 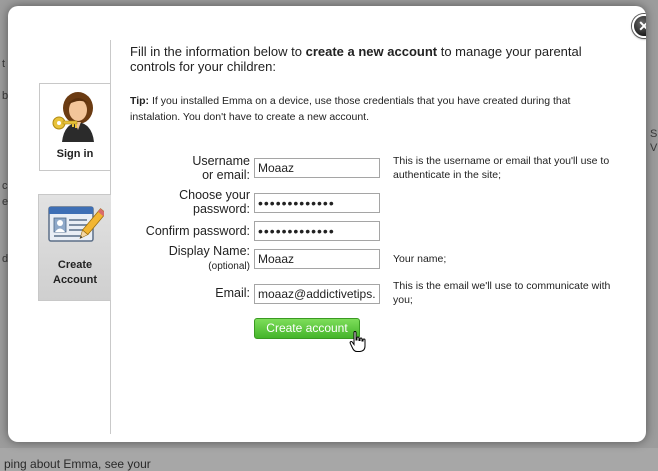 I want to click on tab-create-label-line2: Account, so click(x=75, y=280).